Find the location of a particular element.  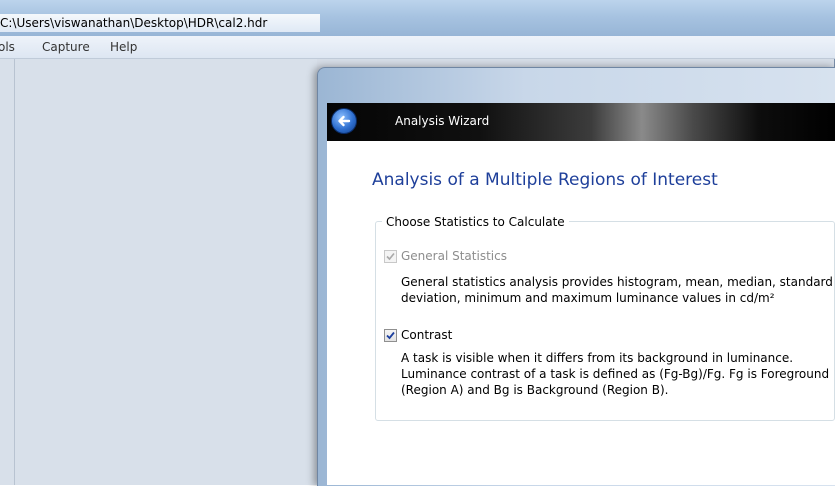

general-statistics-checkbox is located at coordinates (390, 256).